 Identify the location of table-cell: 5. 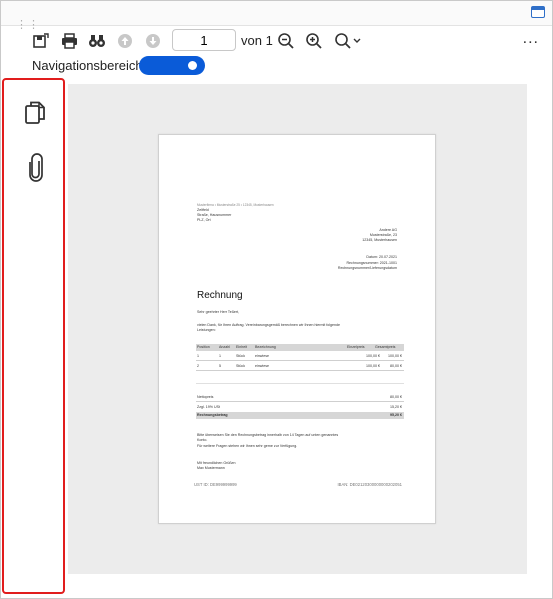
(220, 366).